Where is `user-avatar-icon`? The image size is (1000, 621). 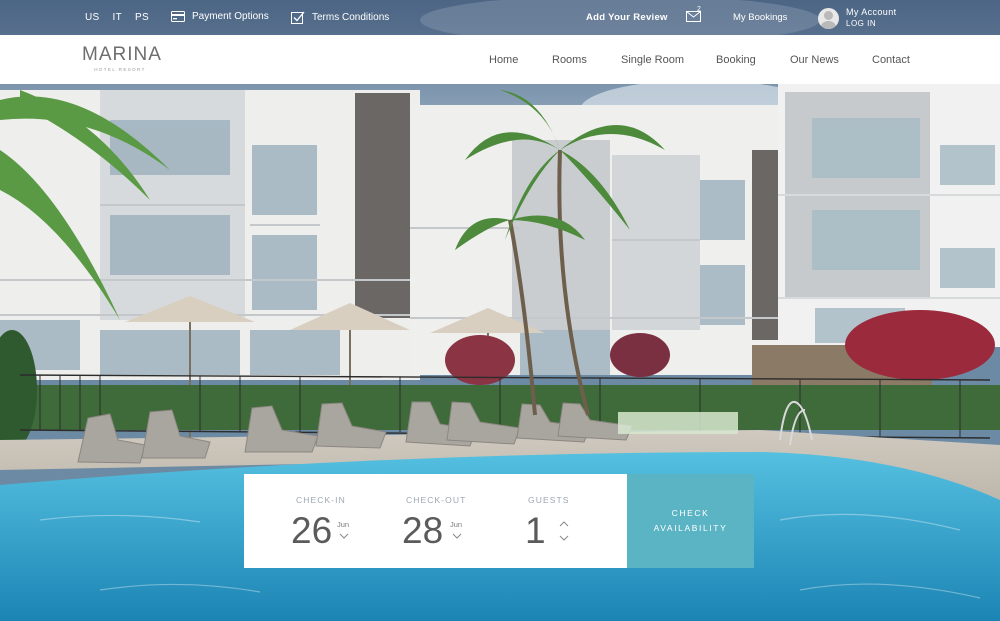 user-avatar-icon is located at coordinates (828, 18).